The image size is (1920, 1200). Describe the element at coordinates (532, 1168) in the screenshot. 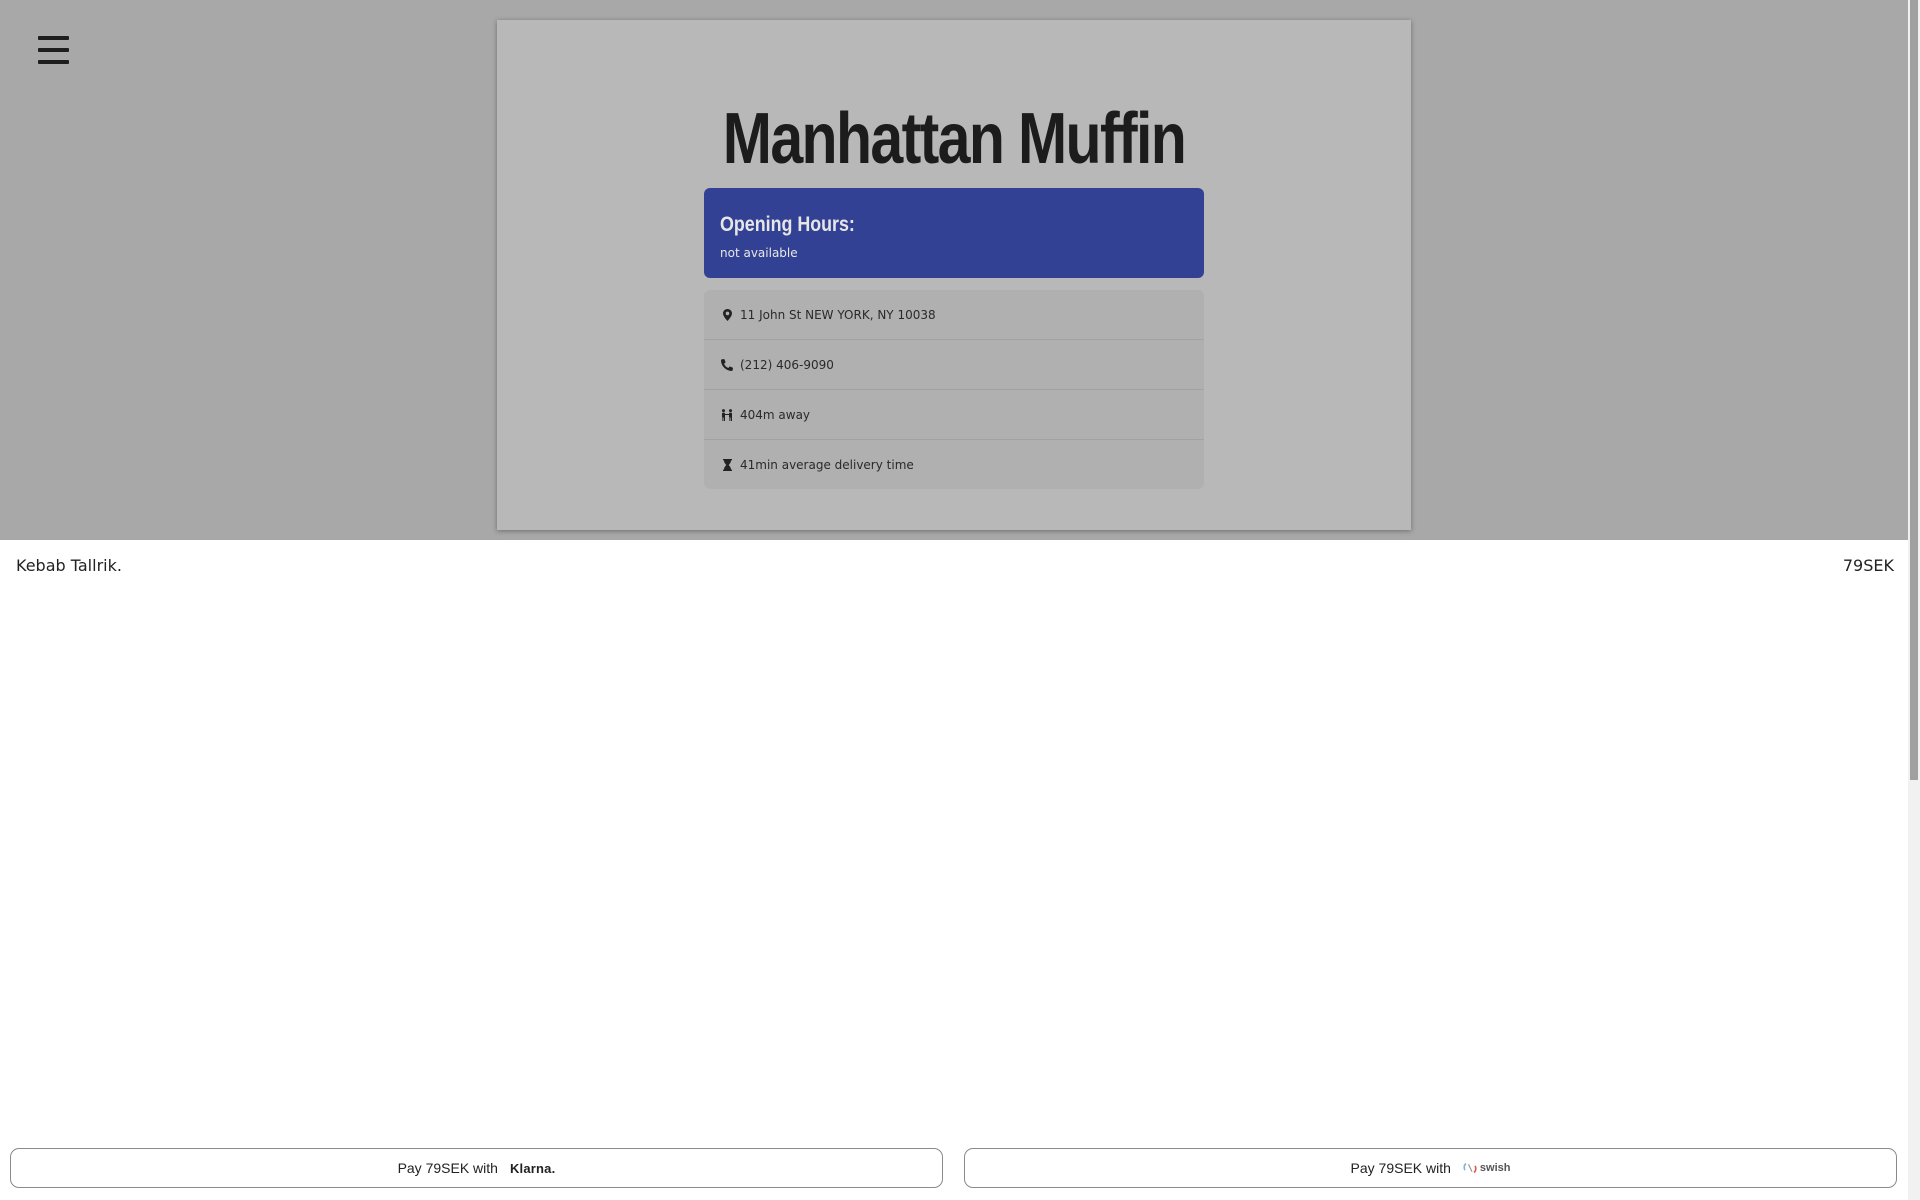

I see `klarna-logo-icon: Klarna.` at that location.